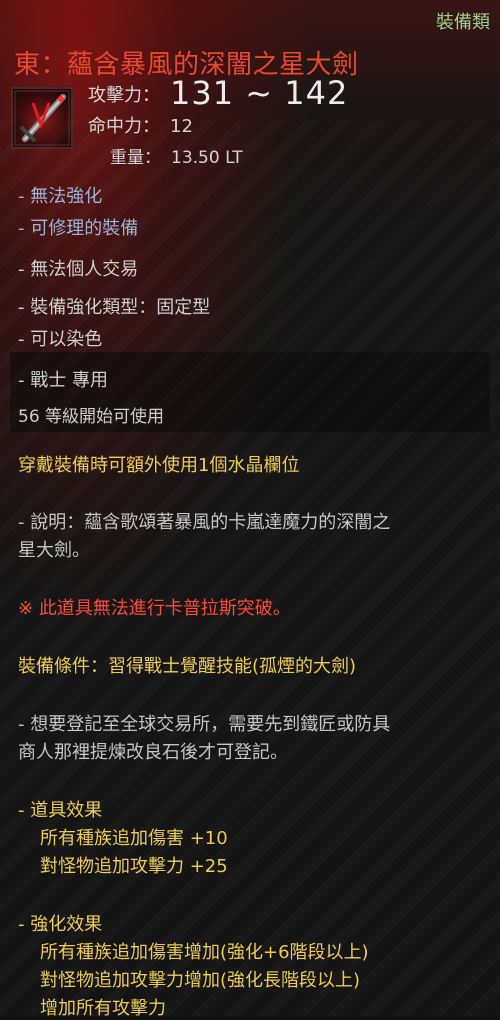 The height and width of the screenshot is (1020, 500). Describe the element at coordinates (114, 307) in the screenshot. I see `enhance-type-text: - 裝備強化類型：固定型` at that location.